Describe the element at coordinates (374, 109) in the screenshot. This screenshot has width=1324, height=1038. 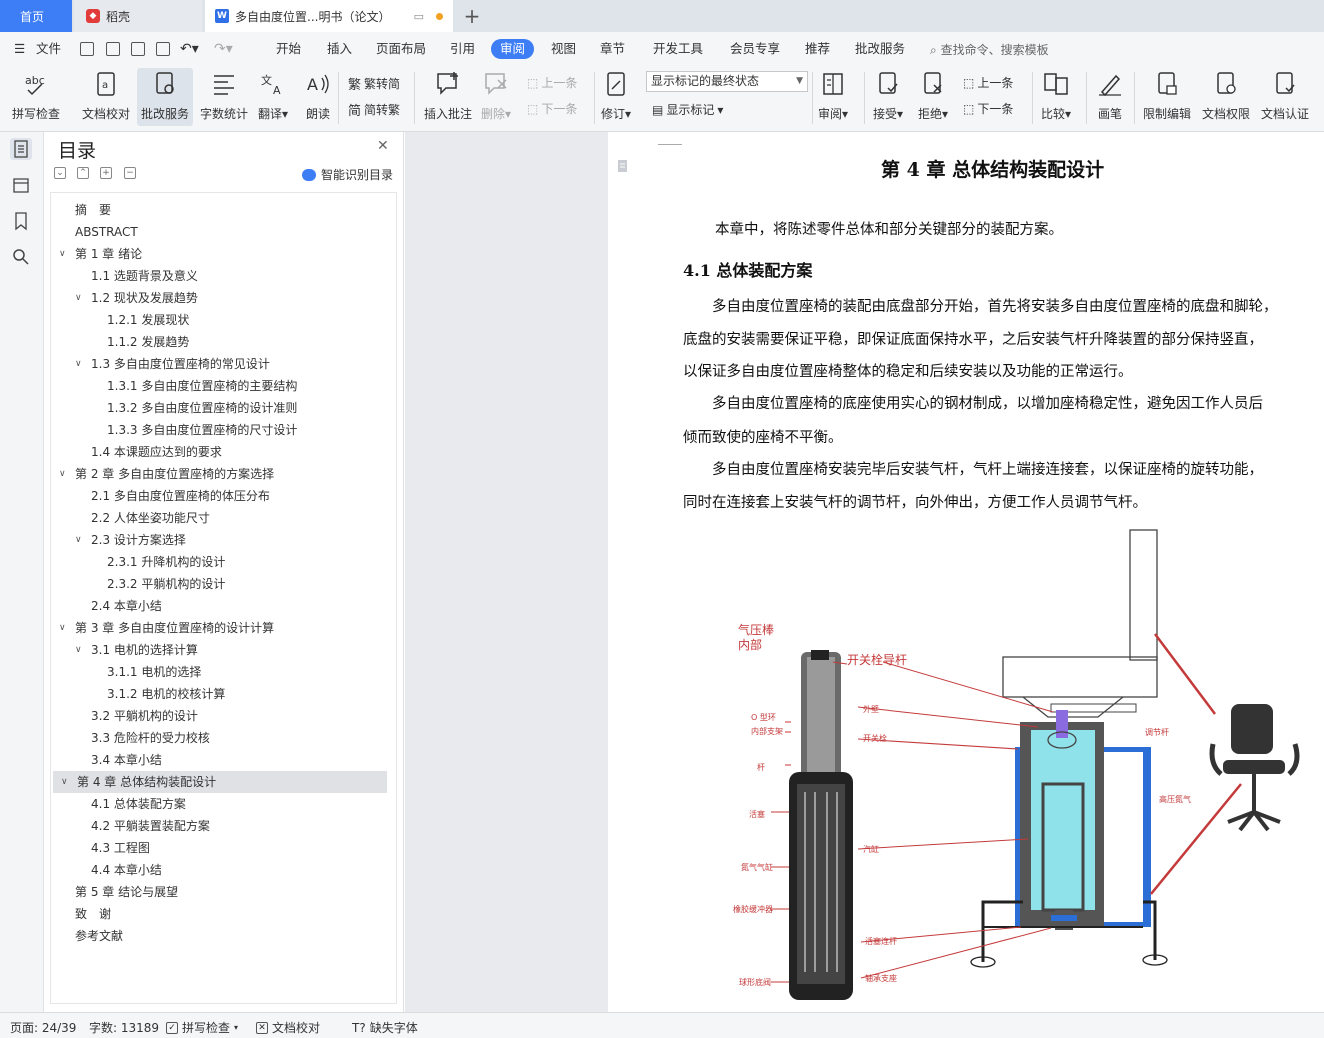
I see `to-simplified-button: 简简转繁` at that location.